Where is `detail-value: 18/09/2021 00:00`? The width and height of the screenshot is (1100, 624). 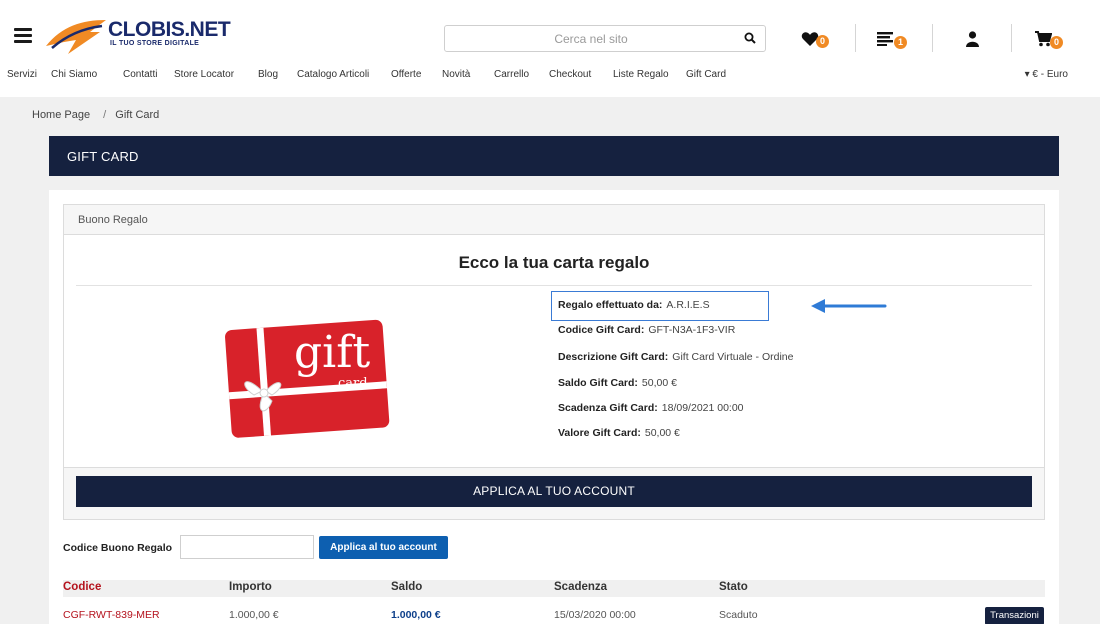
detail-value: 18/09/2021 00:00 is located at coordinates (702, 408).